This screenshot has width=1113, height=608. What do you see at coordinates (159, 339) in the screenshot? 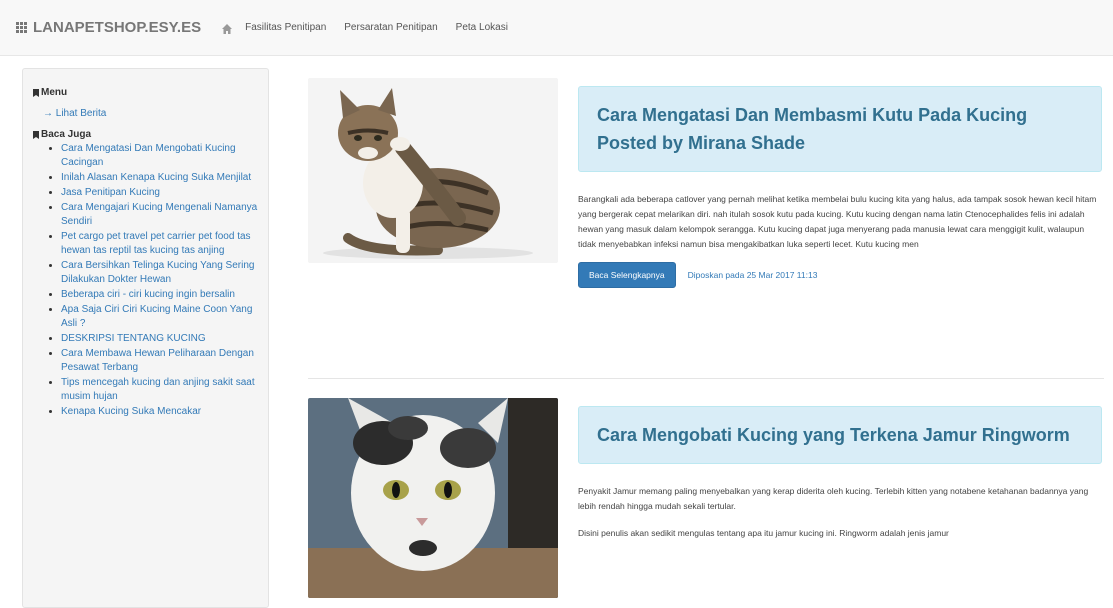
I see `related-link: DESKRIPSI TENTANG KUCING` at bounding box center [159, 339].